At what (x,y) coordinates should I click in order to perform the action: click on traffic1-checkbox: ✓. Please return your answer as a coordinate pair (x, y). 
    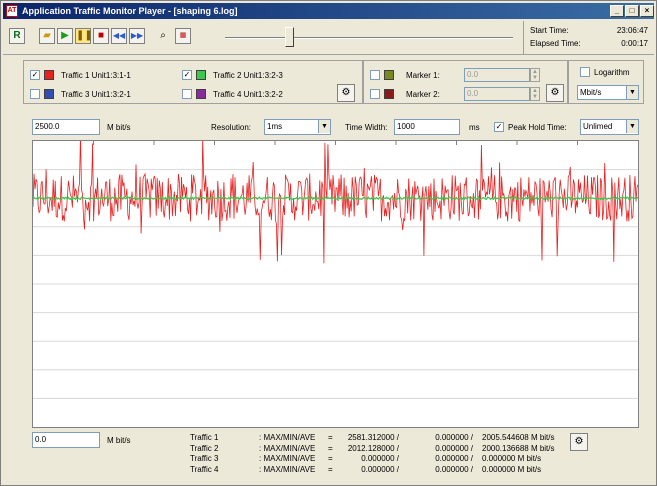
    Looking at the image, I should click on (35, 75).